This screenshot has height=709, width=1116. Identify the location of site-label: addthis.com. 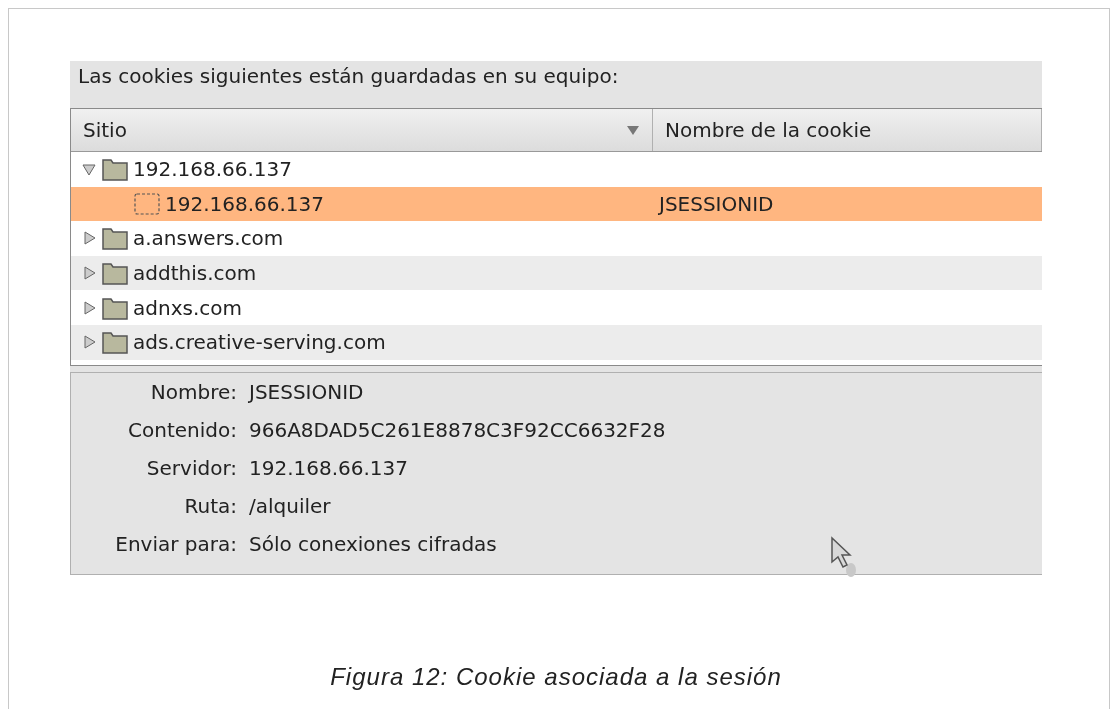
(195, 273).